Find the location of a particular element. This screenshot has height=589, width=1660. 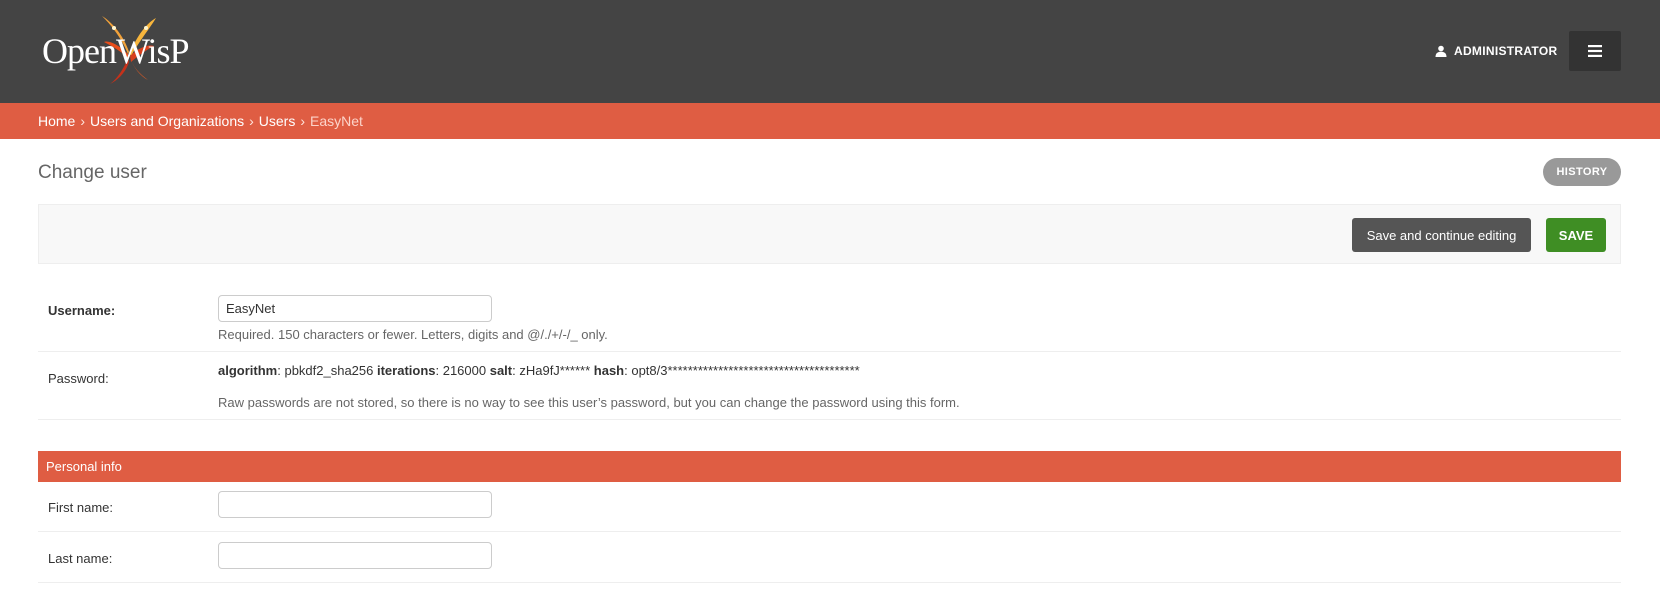

form-row-last-name: Last name: is located at coordinates (829, 557).